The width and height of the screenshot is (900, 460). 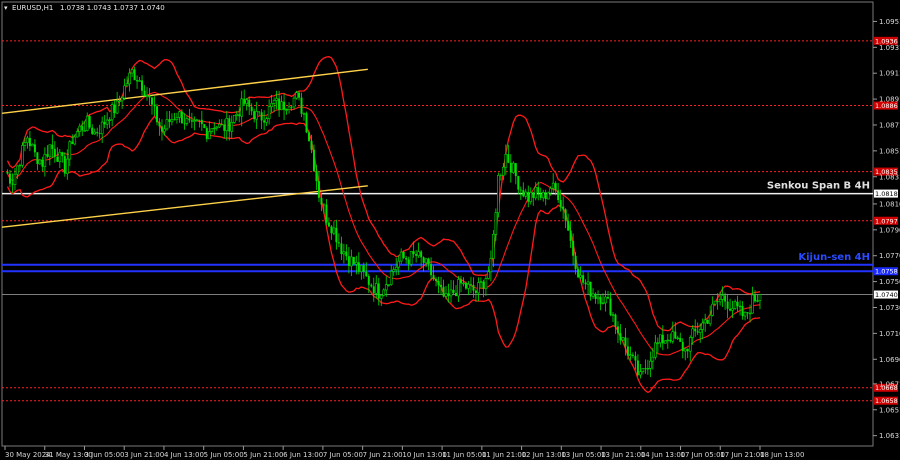 I want to click on x-tick-label: 7 Jun 05:00, so click(x=343, y=455).